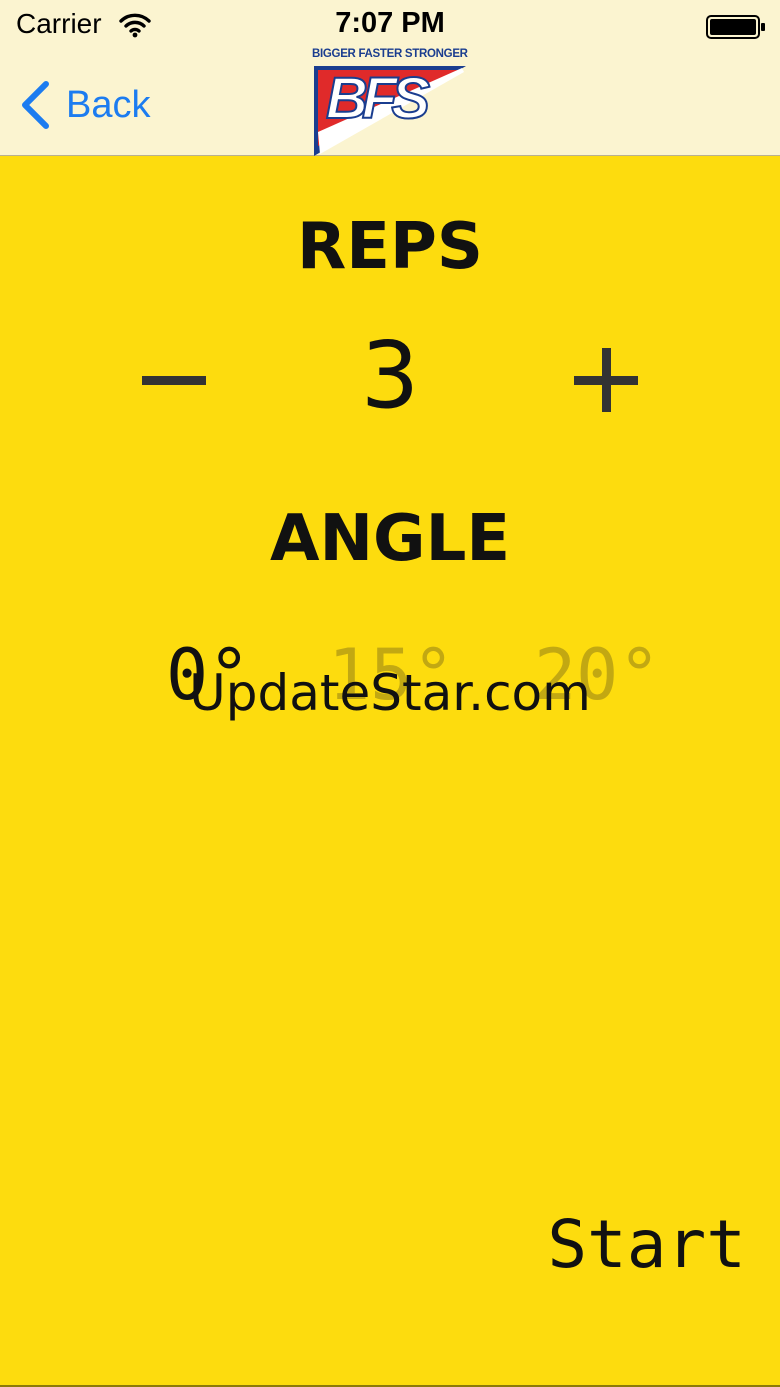 The height and width of the screenshot is (1387, 780). Describe the element at coordinates (390, 247) in the screenshot. I see `reps-title: REPS` at that location.